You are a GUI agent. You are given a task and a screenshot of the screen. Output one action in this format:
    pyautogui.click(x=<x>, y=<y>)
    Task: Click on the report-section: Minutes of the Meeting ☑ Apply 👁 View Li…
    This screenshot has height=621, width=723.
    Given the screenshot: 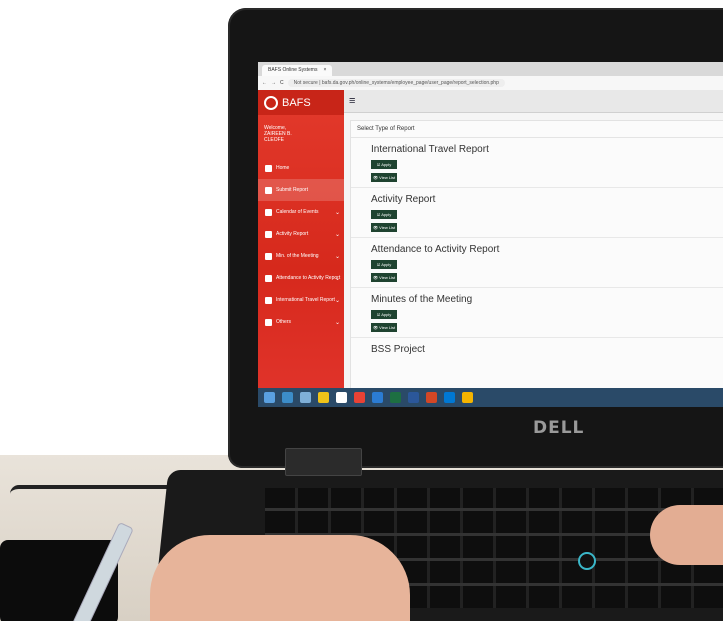 What is the action you would take?
    pyautogui.click(x=537, y=313)
    